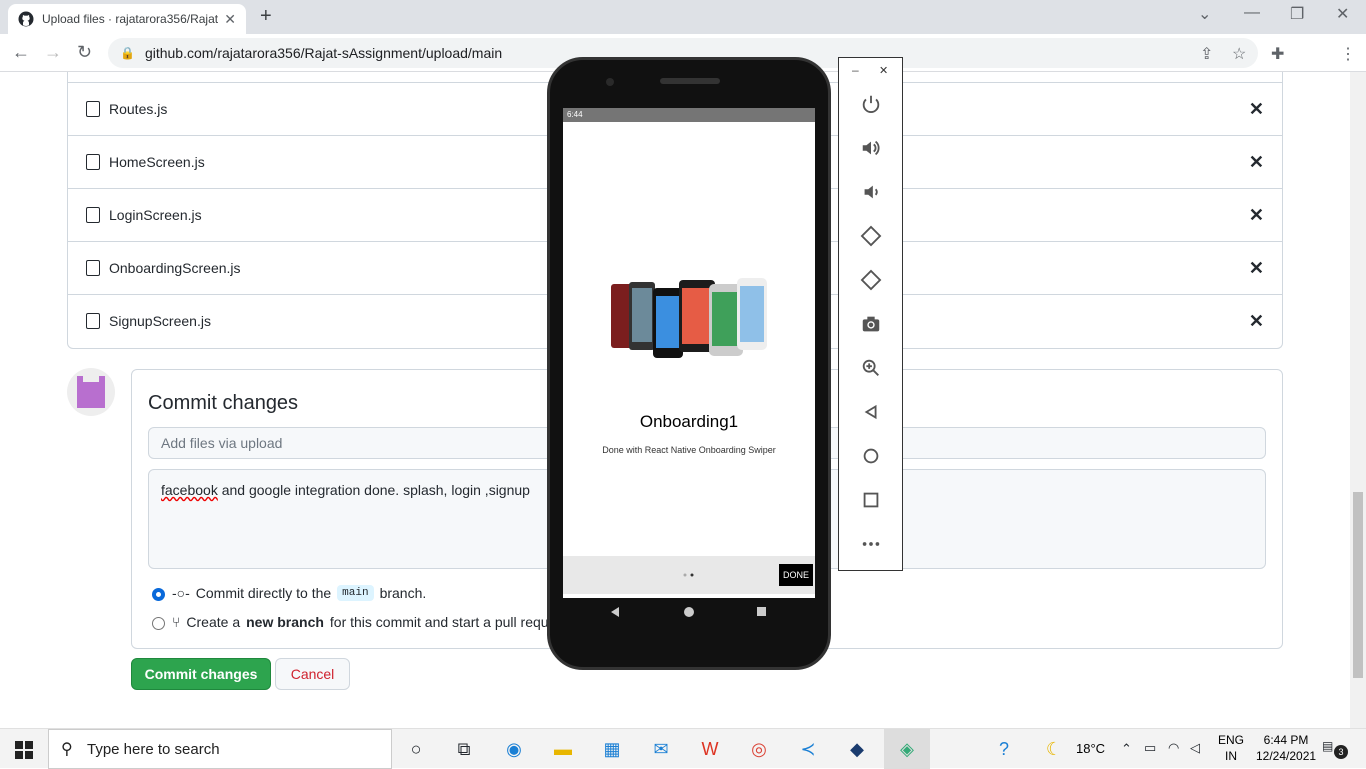  Describe the element at coordinates (263, 593) in the screenshot. I see `option-label: Commit directly to the` at that location.